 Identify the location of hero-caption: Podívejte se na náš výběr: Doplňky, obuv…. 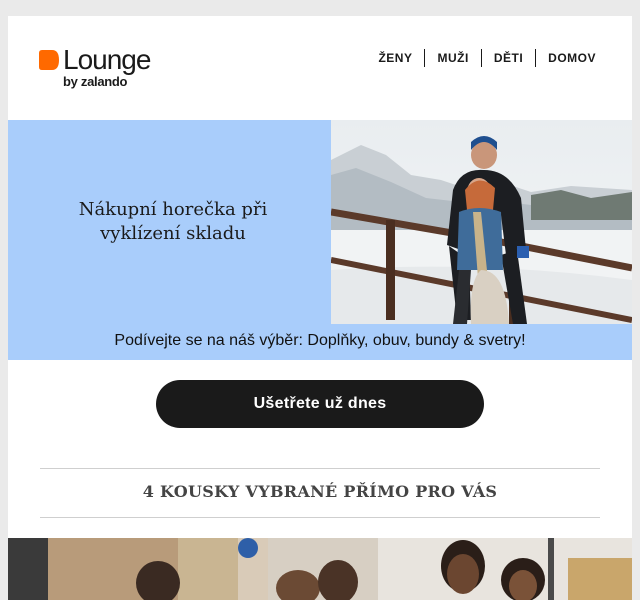
(320, 340).